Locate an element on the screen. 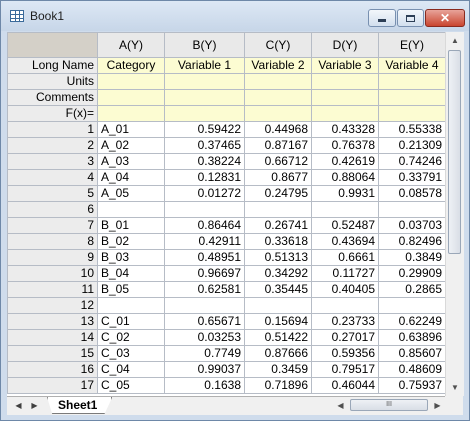 The height and width of the screenshot is (421, 470). value-cell: 0.59422 is located at coordinates (204, 129).